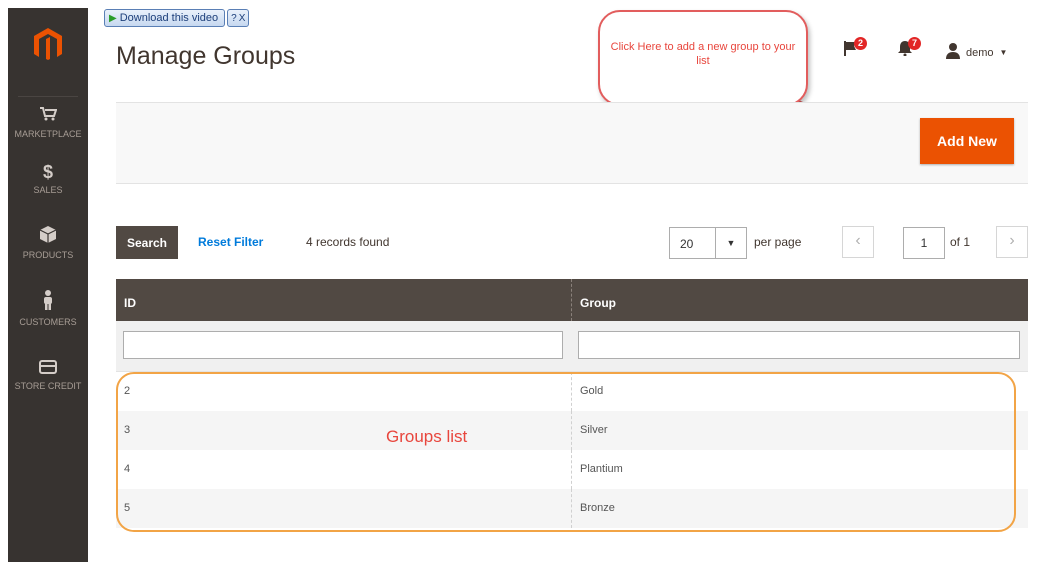  What do you see at coordinates (799, 469) in the screenshot?
I see `cell-group: Plantium` at bounding box center [799, 469].